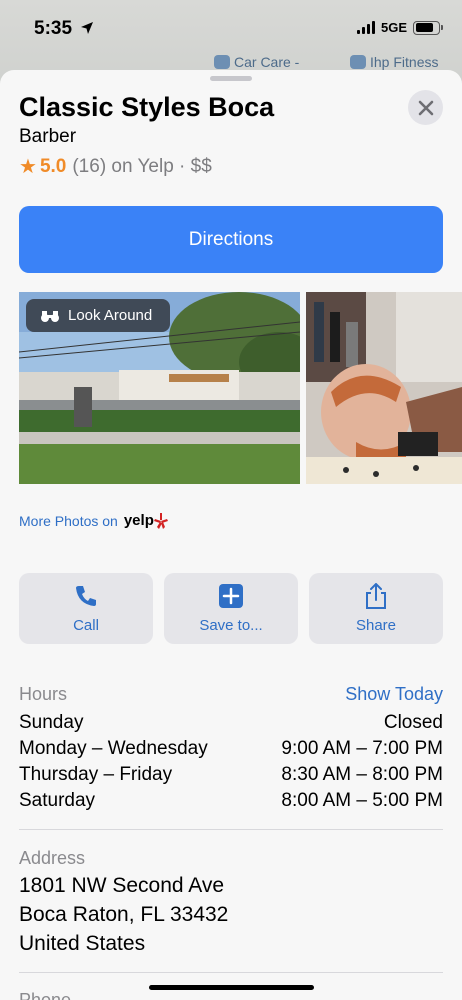 The width and height of the screenshot is (462, 1000). Describe the element at coordinates (393, 27) in the screenshot. I see `network-type: 5GE` at that location.